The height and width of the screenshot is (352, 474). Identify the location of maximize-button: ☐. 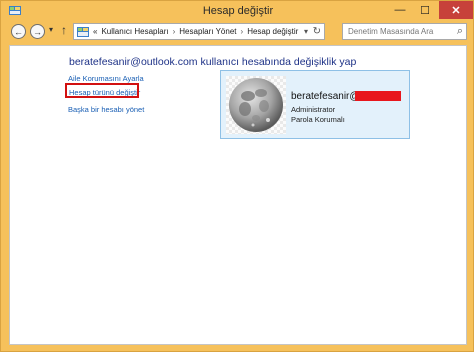
(425, 10).